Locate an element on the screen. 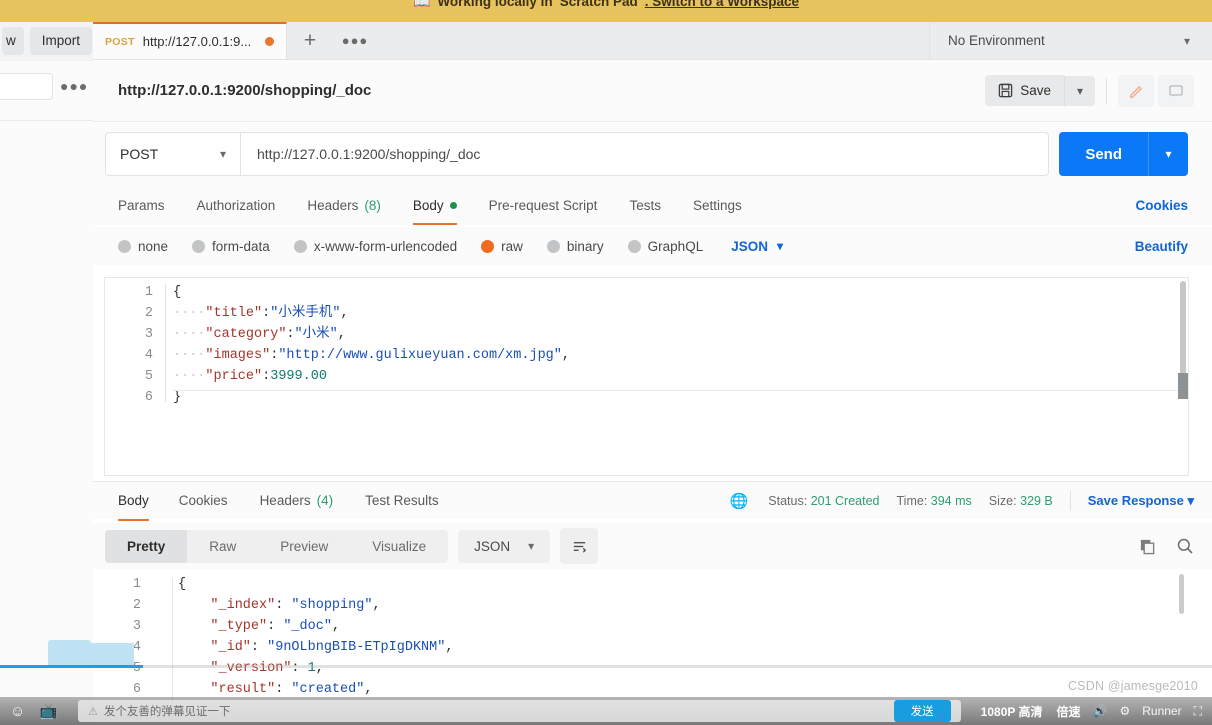  raw-format-value: JSON is located at coordinates (749, 246).